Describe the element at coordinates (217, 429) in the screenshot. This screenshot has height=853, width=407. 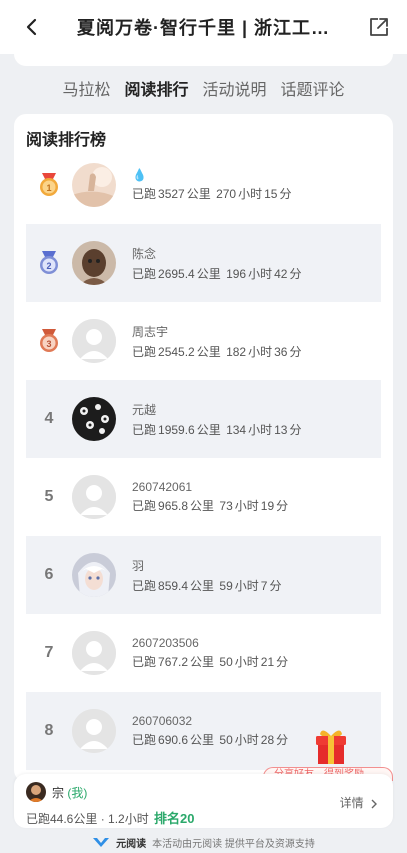
I see `user-stats: 已跑 1959.6 公里 134 小时 13 分` at that location.